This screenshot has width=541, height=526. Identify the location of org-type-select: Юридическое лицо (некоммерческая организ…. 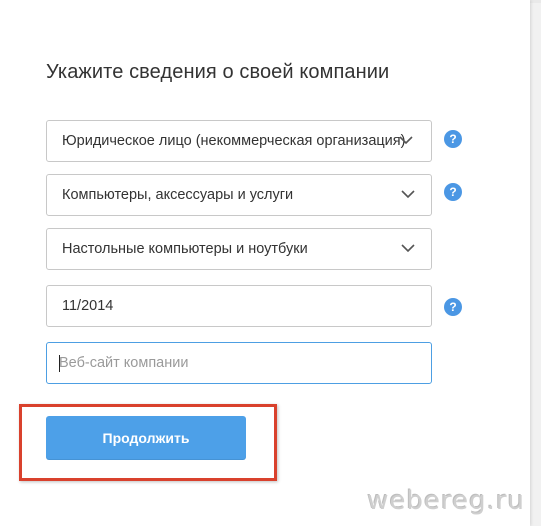
(239, 141).